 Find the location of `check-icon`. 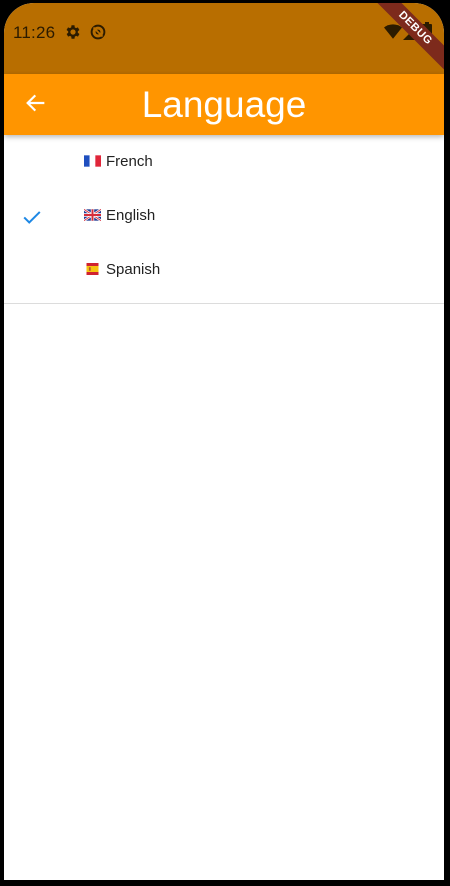

check-icon is located at coordinates (32, 217).